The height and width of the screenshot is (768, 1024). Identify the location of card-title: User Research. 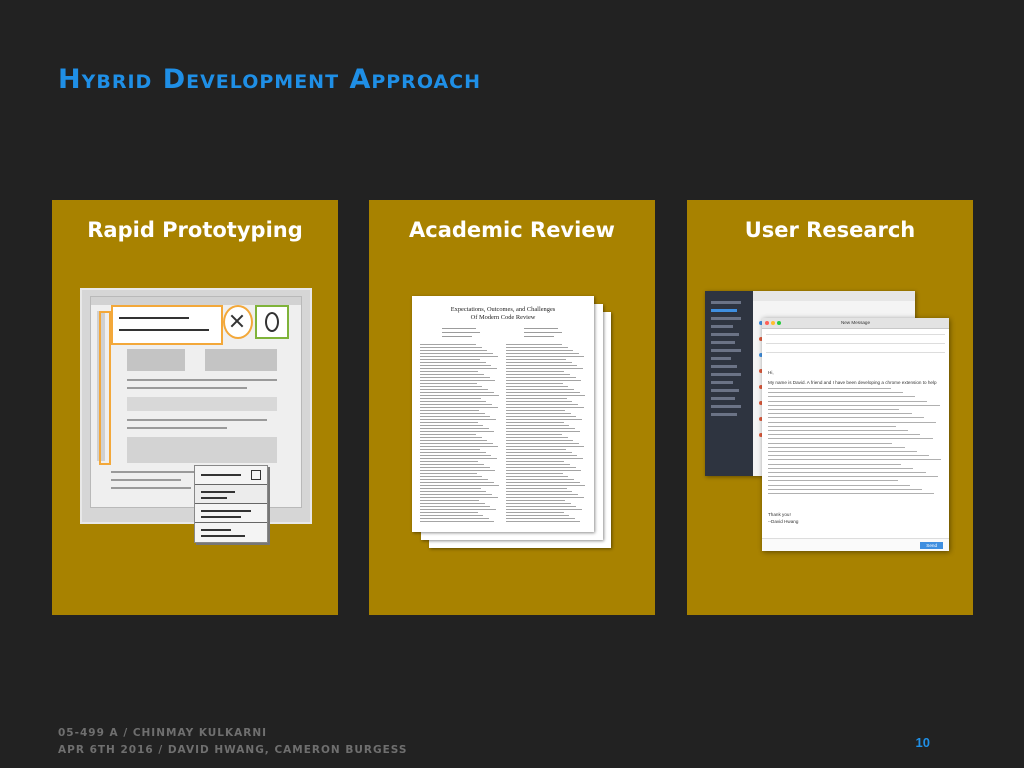
(830, 230).